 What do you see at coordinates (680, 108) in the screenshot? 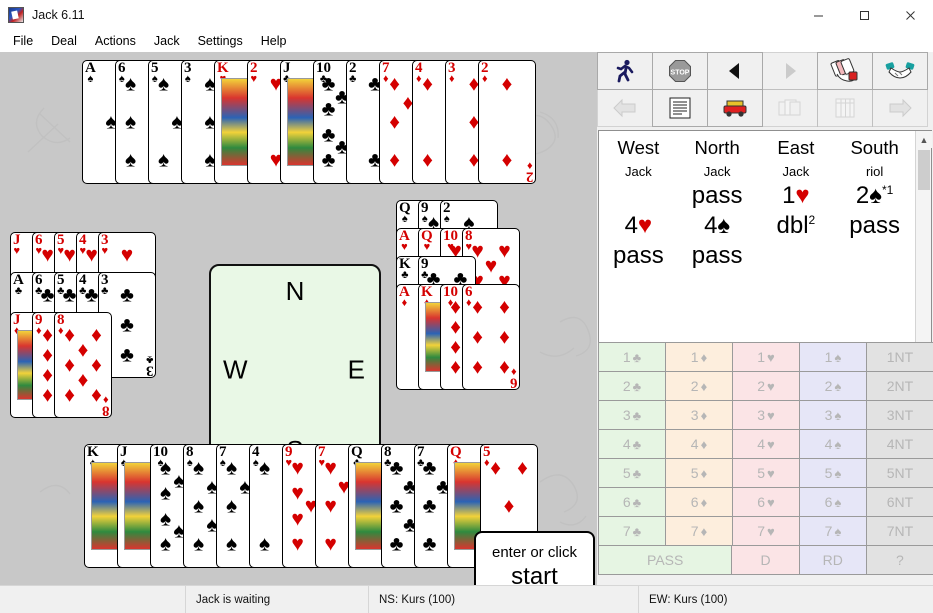
I see `document-icon` at bounding box center [680, 108].